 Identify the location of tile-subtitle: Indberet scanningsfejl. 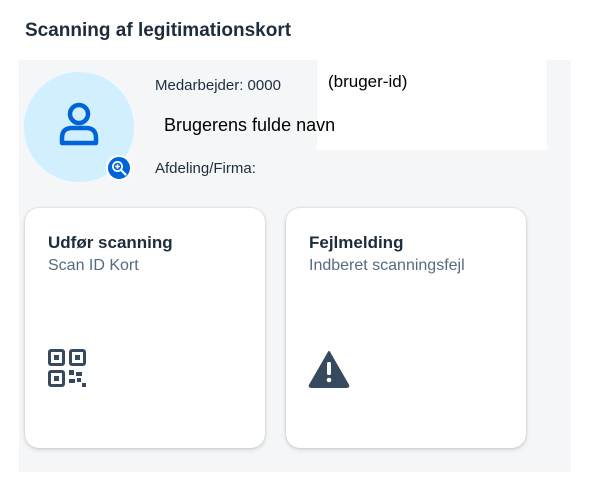
(387, 265).